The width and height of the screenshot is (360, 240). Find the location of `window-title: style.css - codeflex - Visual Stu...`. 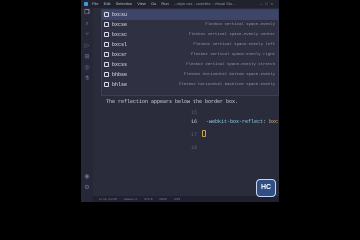

window-title: style.css - codeflex - Visual Stu... is located at coordinates (206, 3).